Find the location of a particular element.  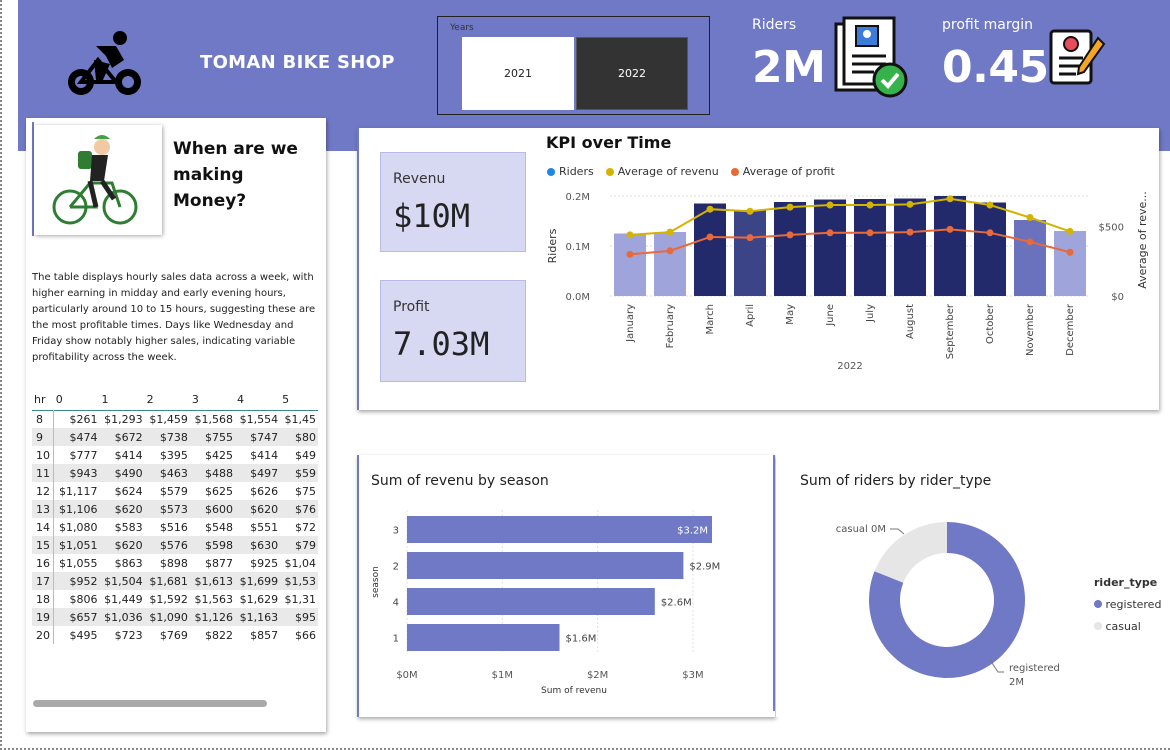

legend-item-riders: Riders is located at coordinates (570, 171).